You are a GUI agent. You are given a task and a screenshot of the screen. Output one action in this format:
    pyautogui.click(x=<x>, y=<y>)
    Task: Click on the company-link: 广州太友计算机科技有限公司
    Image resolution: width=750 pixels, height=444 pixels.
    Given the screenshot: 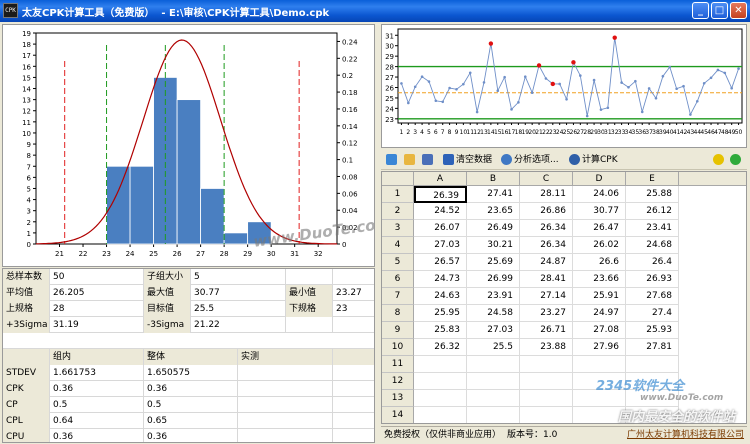 What is the action you would take?
    pyautogui.click(x=685, y=435)
    